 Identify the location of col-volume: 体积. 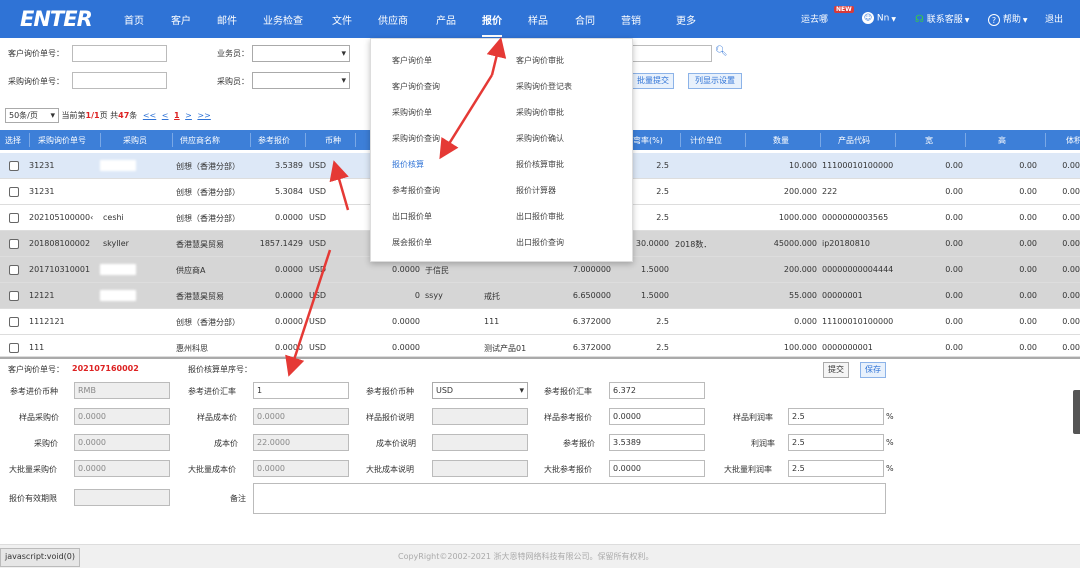
(1073, 140).